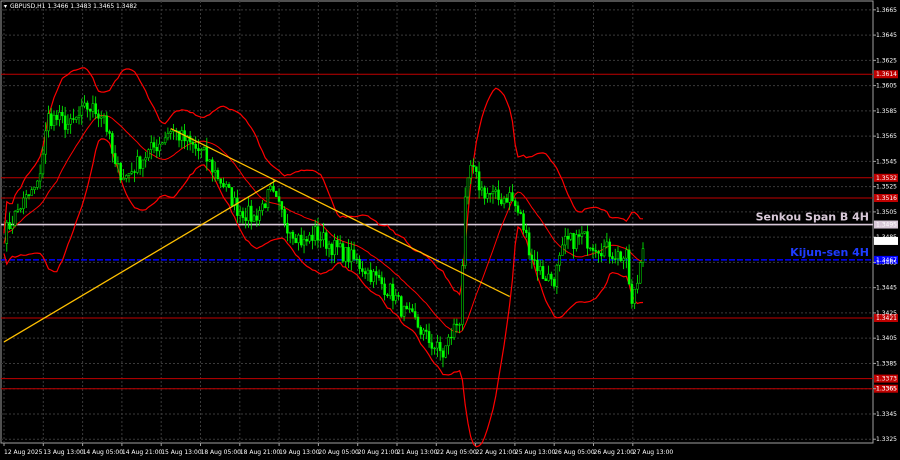 The width and height of the screenshot is (900, 460). Describe the element at coordinates (886, 389) in the screenshot. I see `y-tick-label: 1.3365` at that location.